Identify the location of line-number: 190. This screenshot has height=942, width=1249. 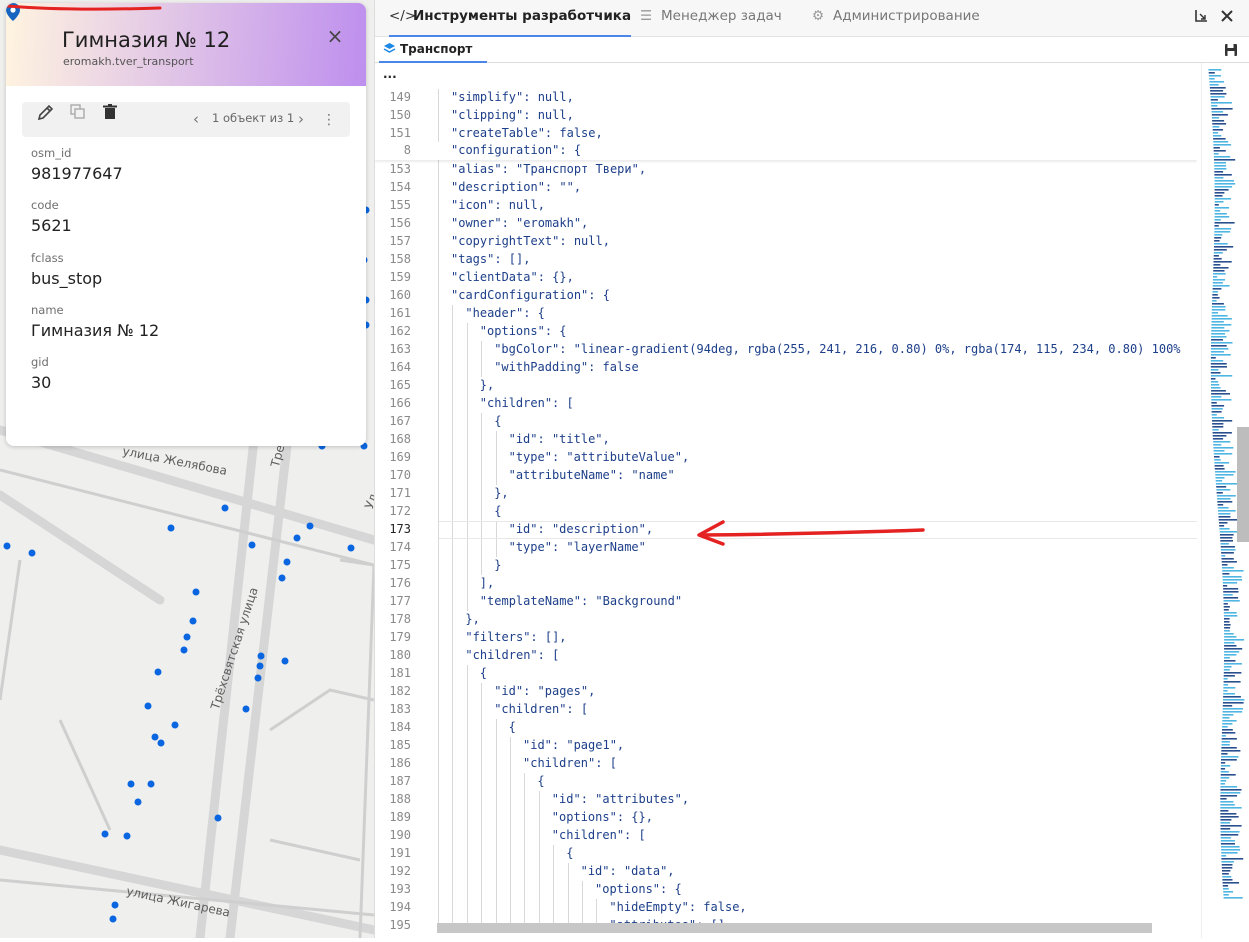
(400, 835).